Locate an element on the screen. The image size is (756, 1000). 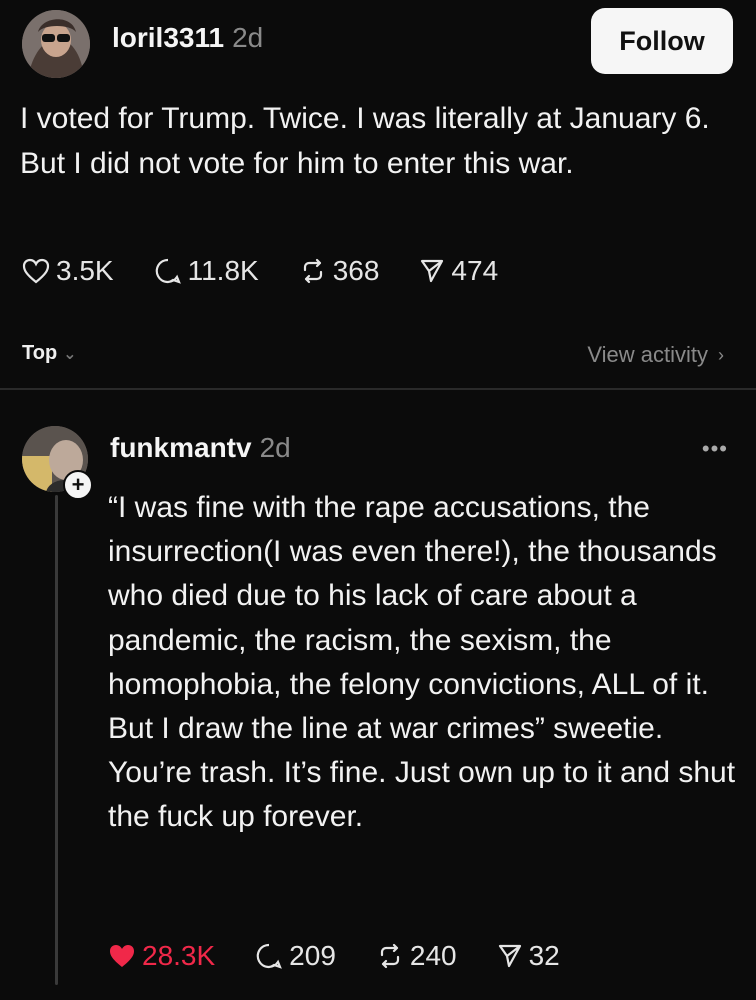
share-button: 474 is located at coordinates (458, 271).